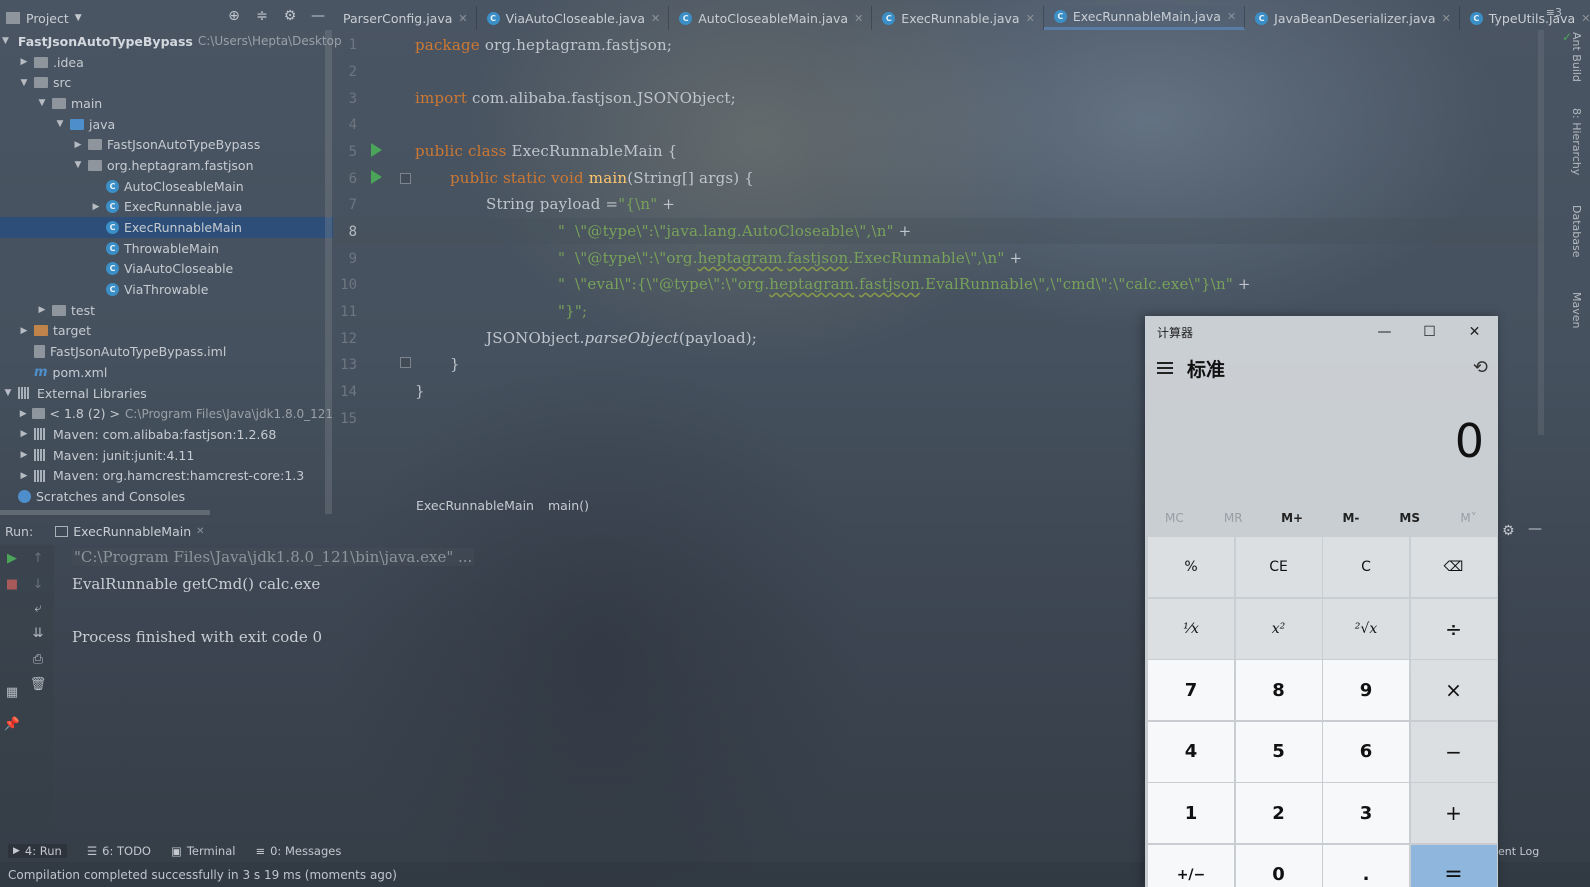  I want to click on fold-marker-icon, so click(405, 362).